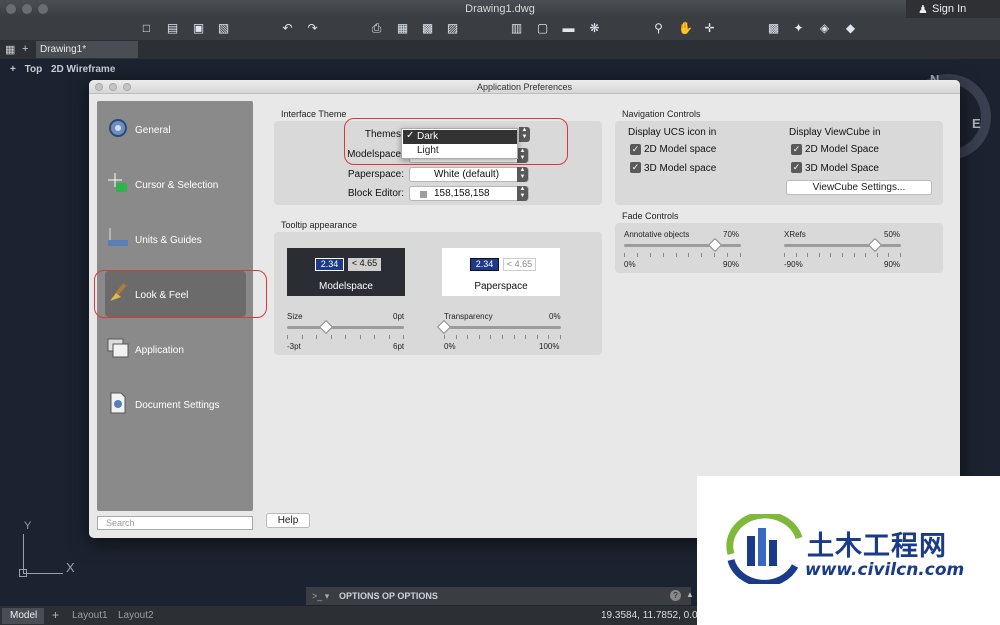  I want to click on xrefs-slider-track, so click(842, 245).